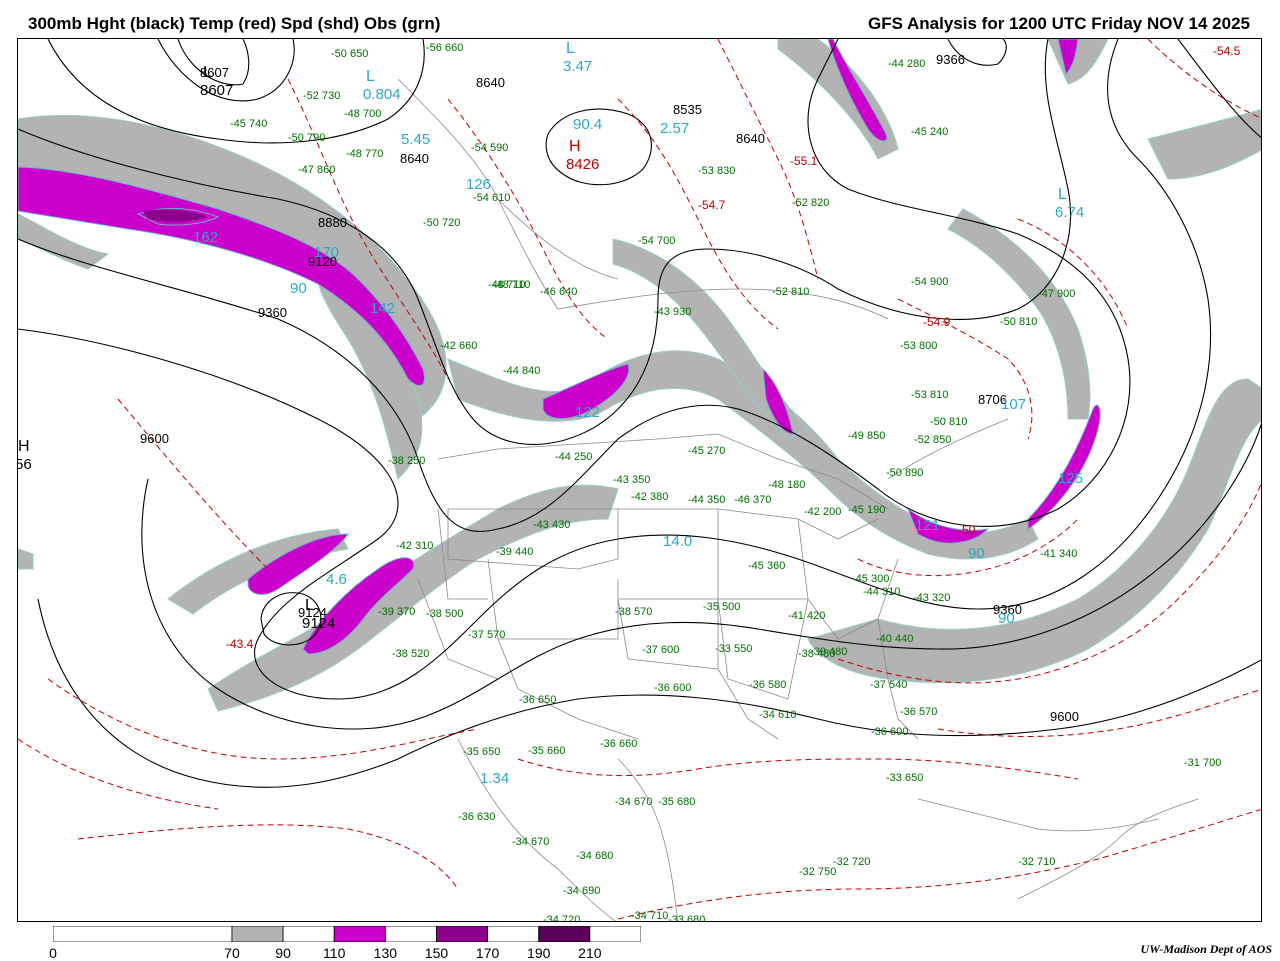  What do you see at coordinates (618, 744) in the screenshot?
I see `station-obs: -36 660` at bounding box center [618, 744].